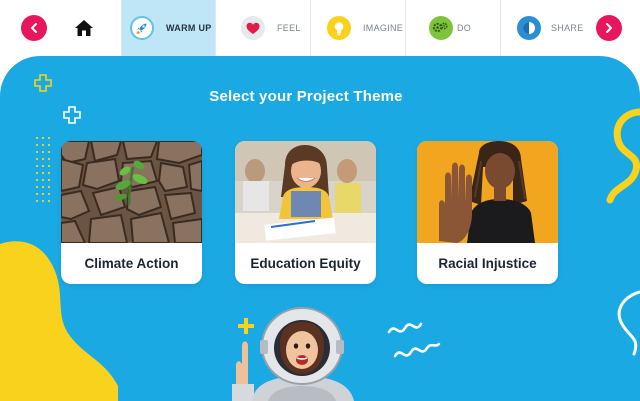 The image size is (640, 401). I want to click on top-navigation: WARM UP FEEL IMAGINE DO SHARE, so click(320, 28).